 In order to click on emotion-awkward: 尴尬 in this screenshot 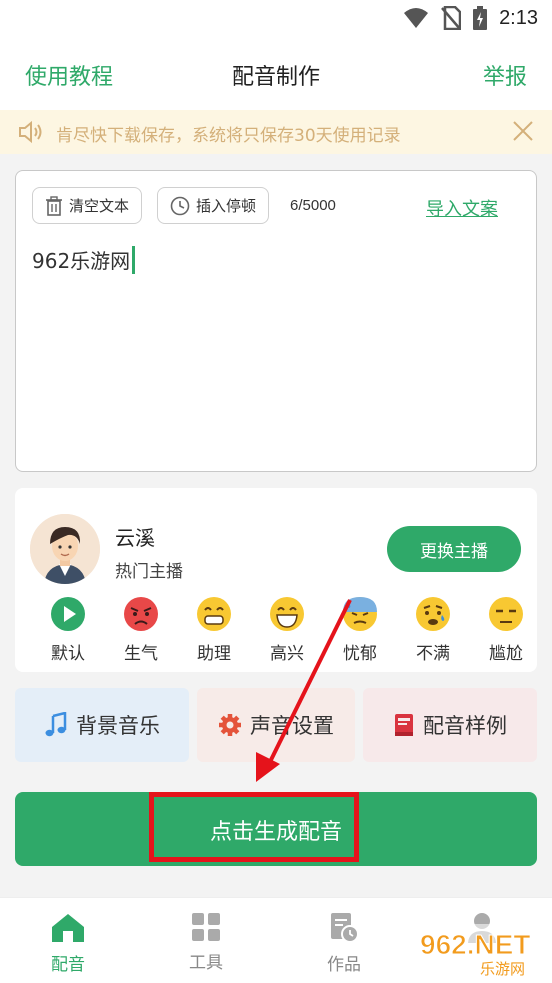, I will do `click(504, 630)`.